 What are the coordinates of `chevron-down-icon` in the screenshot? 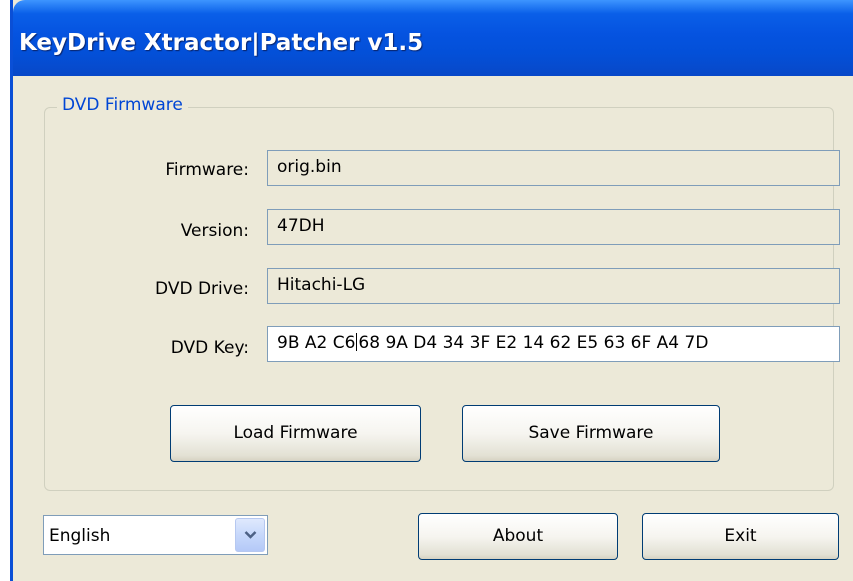 It's located at (250, 535).